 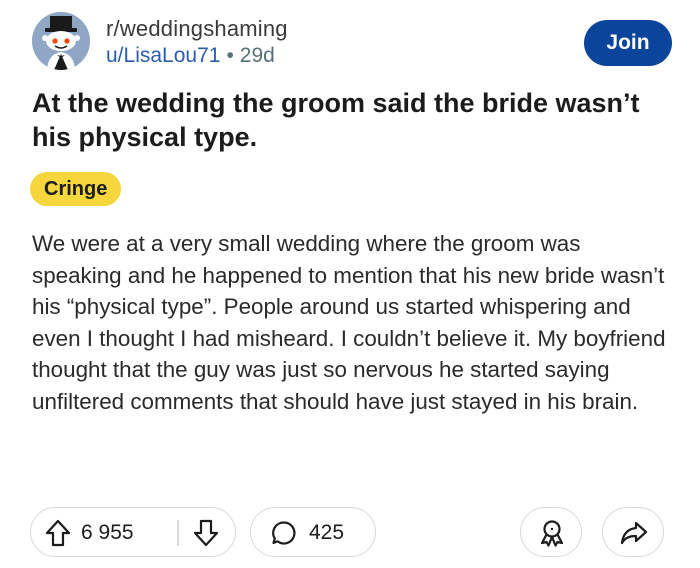 What do you see at coordinates (58, 533) in the screenshot?
I see `arrow-up-icon` at bounding box center [58, 533].